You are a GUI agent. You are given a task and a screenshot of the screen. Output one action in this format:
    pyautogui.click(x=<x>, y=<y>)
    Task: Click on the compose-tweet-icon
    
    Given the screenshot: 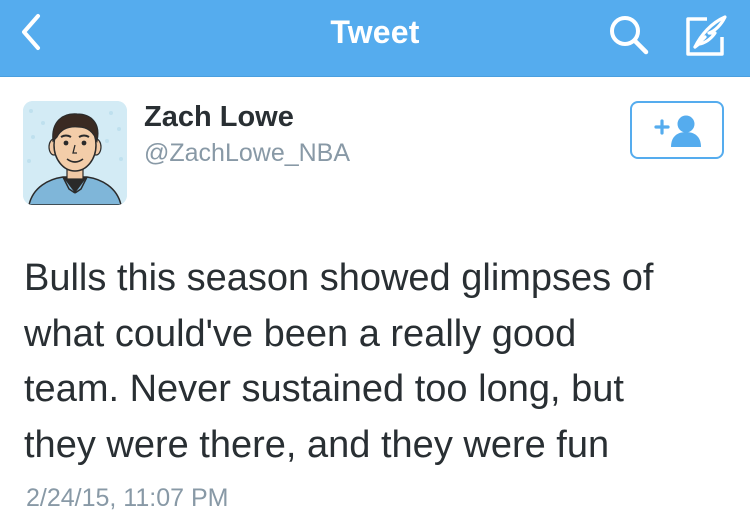 What is the action you would take?
    pyautogui.click(x=706, y=35)
    